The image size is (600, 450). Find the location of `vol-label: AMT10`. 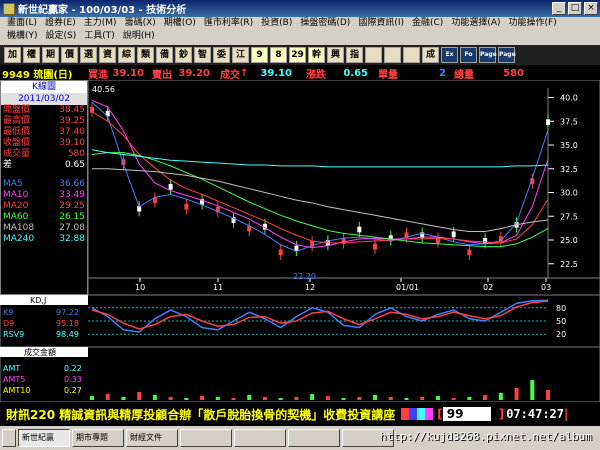

vol-label: AMT10 is located at coordinates (16, 390).